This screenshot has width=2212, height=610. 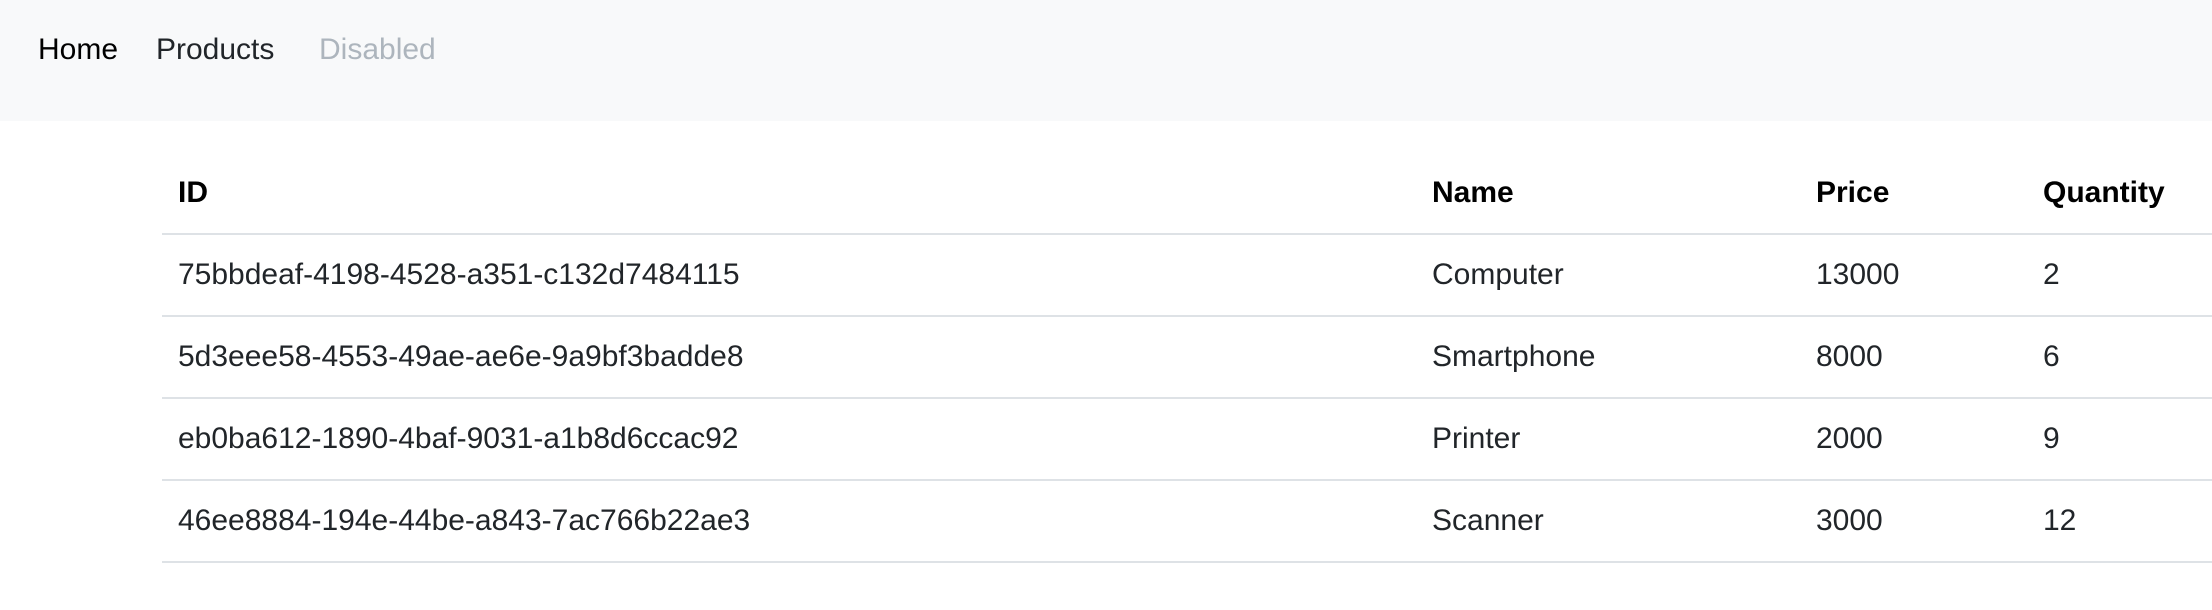 What do you see at coordinates (789, 521) in the screenshot?
I see `cell-id: 46ee8884-194e-44be-a843-7ac766b22ae3` at bounding box center [789, 521].